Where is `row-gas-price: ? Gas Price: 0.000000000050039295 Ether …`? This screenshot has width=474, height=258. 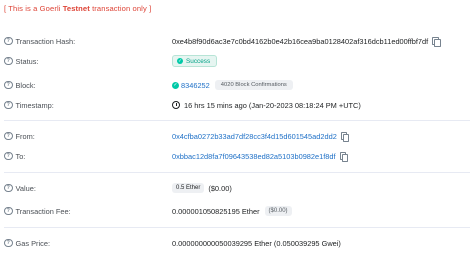
row-gas-price: ? Gas Price: 0.000000000050039295 Ether … is located at coordinates (237, 243).